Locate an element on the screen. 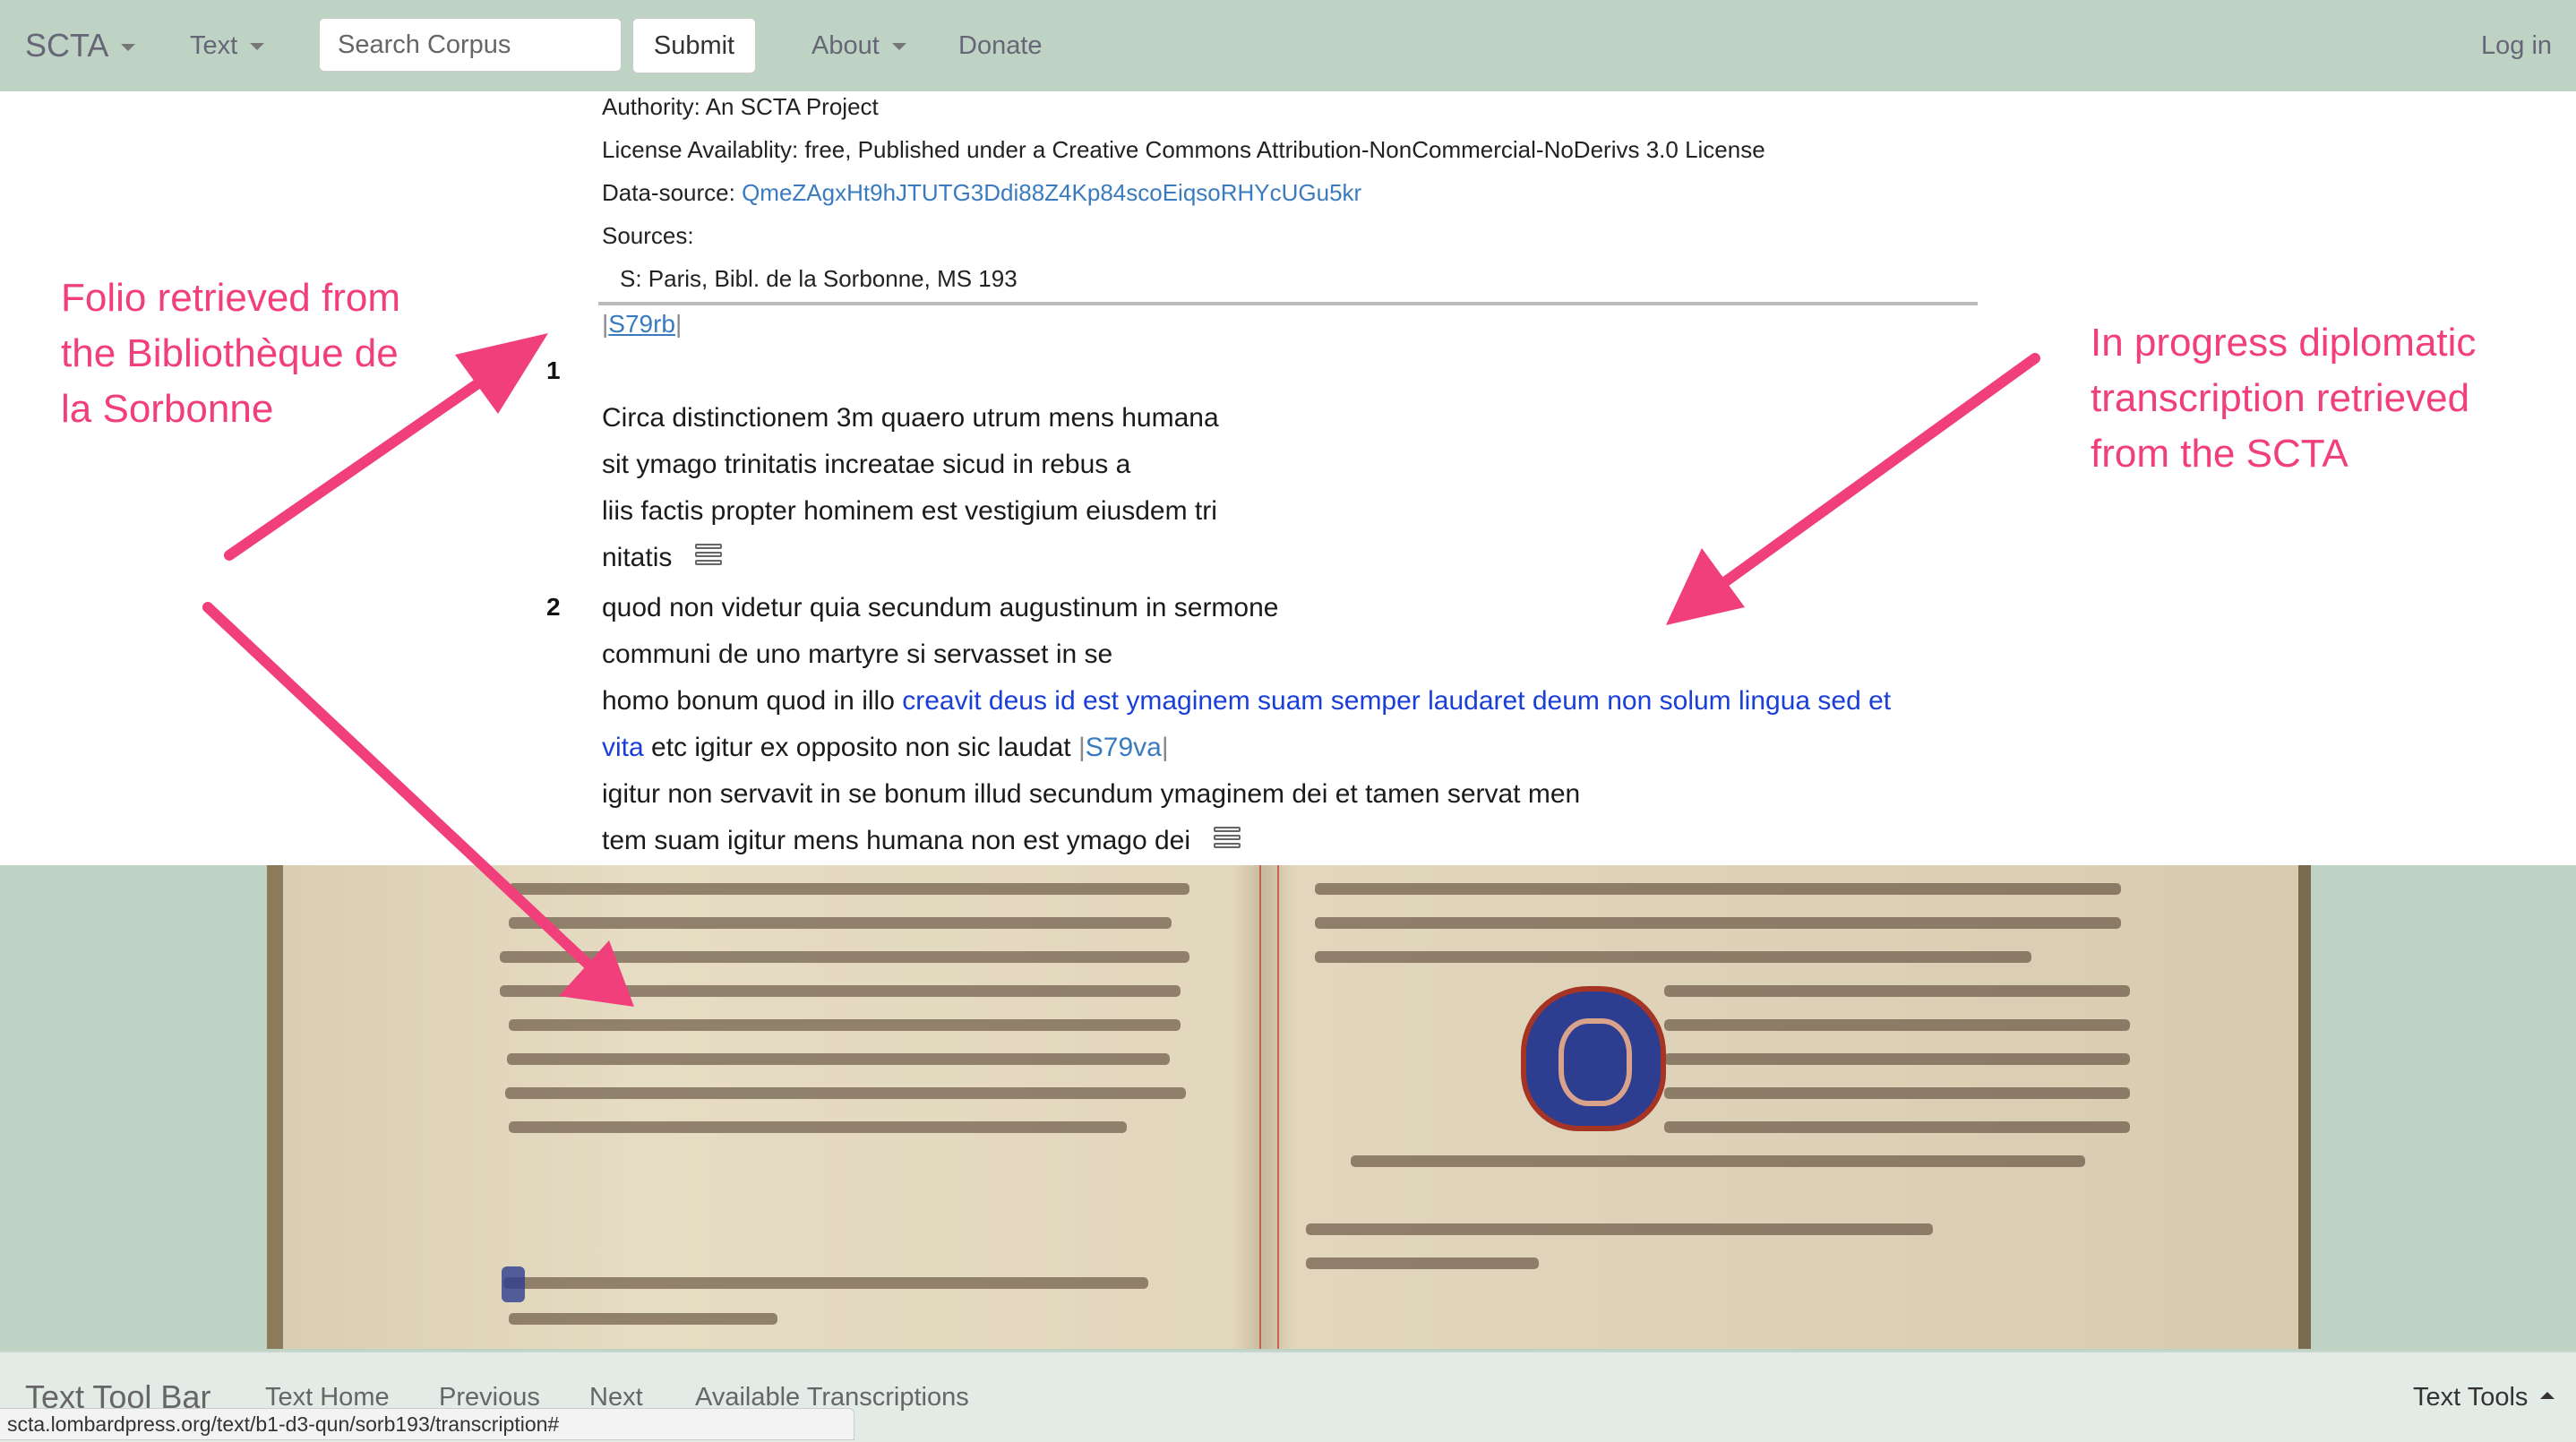 The height and width of the screenshot is (1442, 2576). donate-link: Donate is located at coordinates (1000, 45).